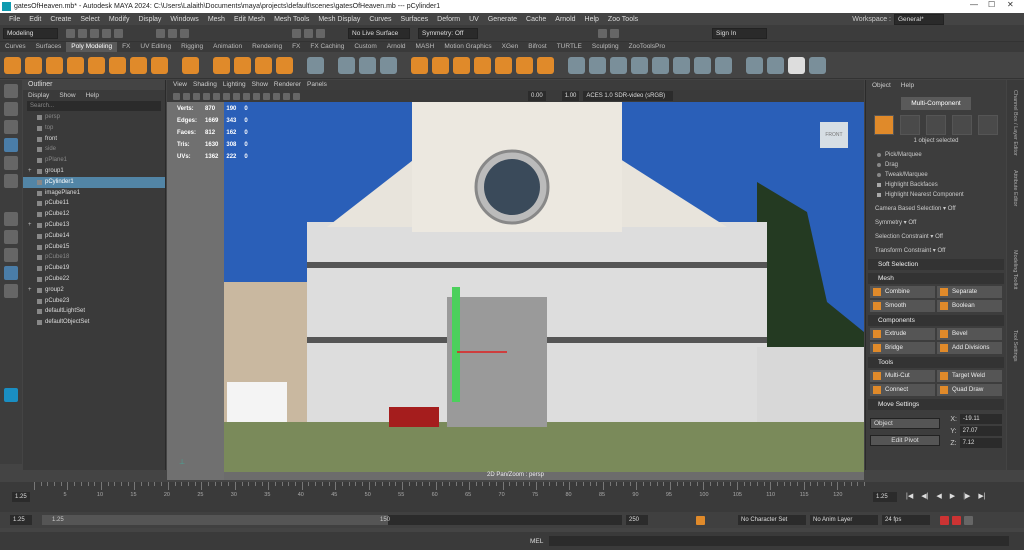 Image resolution: width=1024 pixels, height=550 pixels. I want to click on pick-option: Pick/Marquee, so click(936, 155).